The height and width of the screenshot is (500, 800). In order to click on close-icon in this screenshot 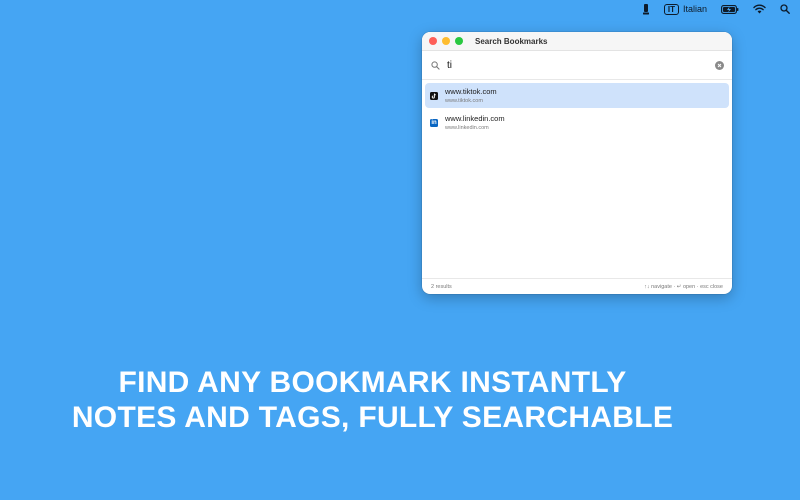, I will do `click(719, 65)`.